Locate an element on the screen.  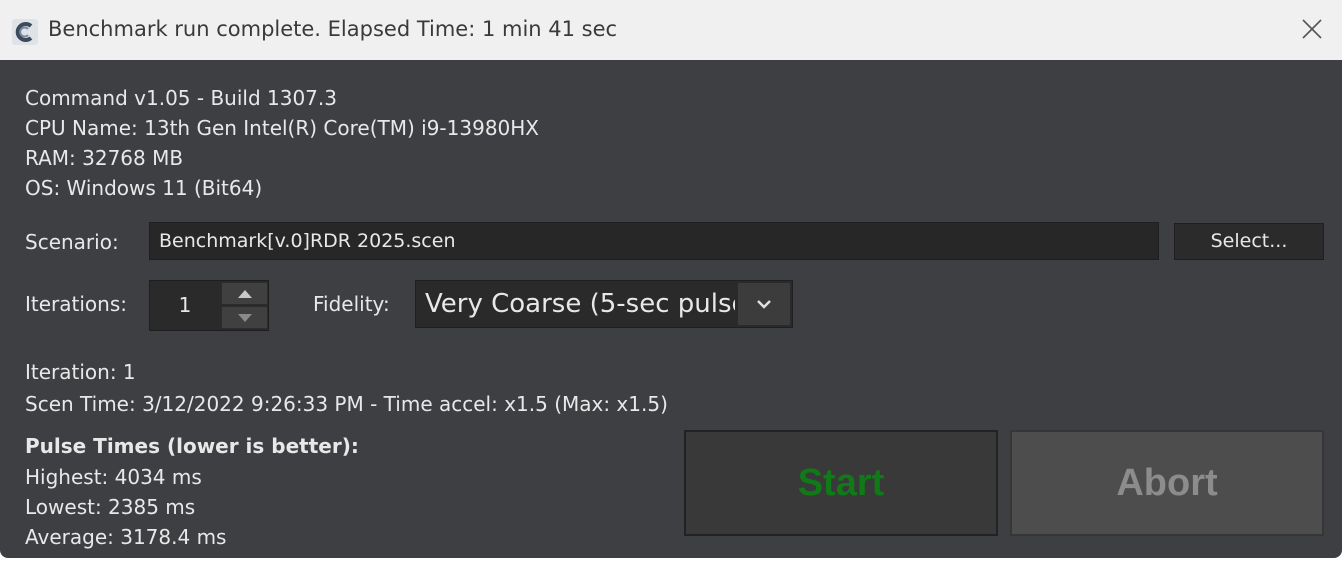
fidelity-dropdown: Very Coarse (5-sec pulses) is located at coordinates (604, 304).